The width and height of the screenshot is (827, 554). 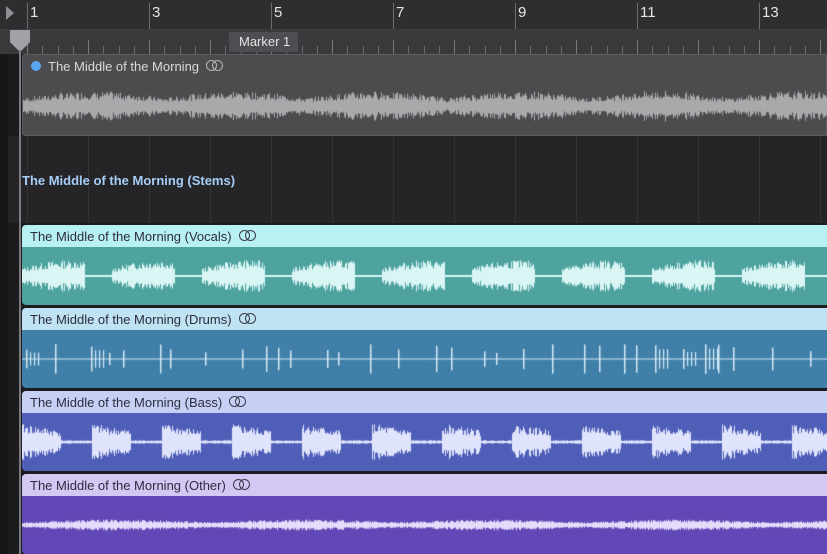 What do you see at coordinates (424, 66) in the screenshot?
I see `region-name-bar: The Middle of the Morning` at bounding box center [424, 66].